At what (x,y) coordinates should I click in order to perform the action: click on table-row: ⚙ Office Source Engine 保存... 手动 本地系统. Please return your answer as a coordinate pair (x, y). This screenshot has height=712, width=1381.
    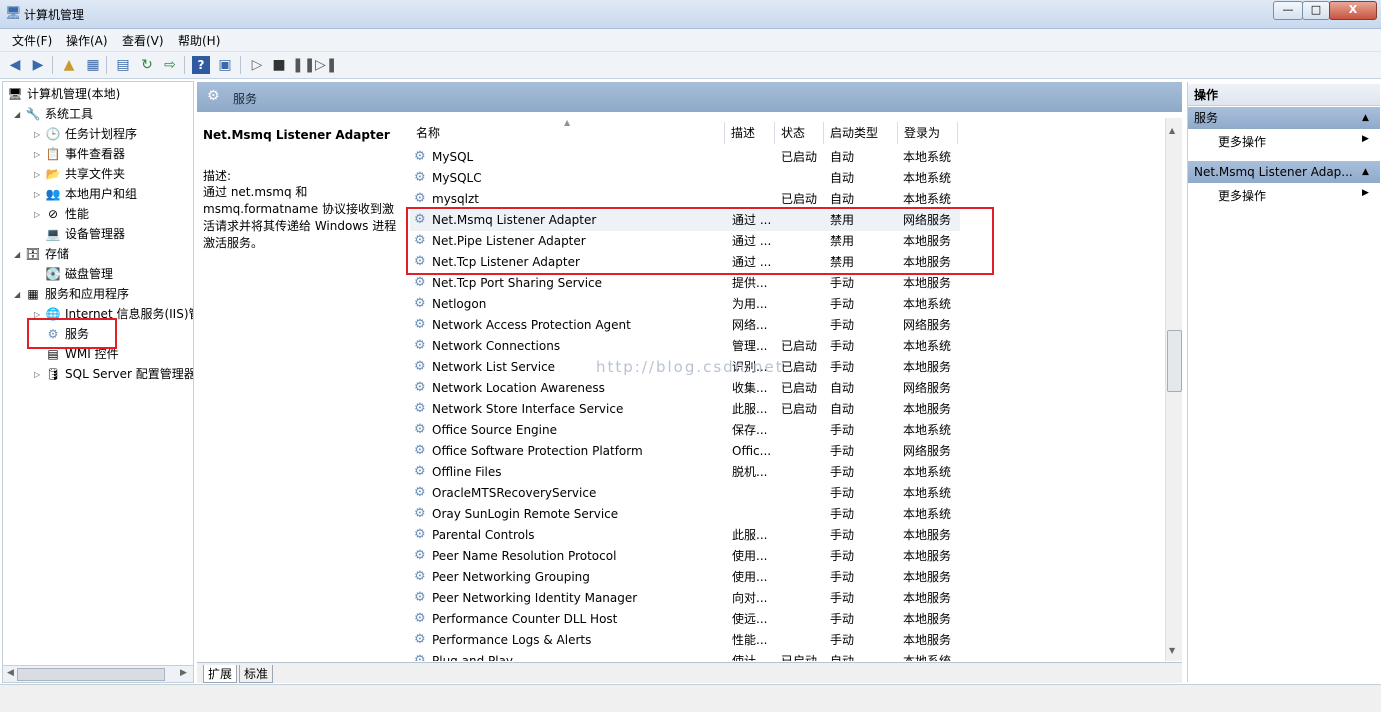
    Looking at the image, I should click on (685, 430).